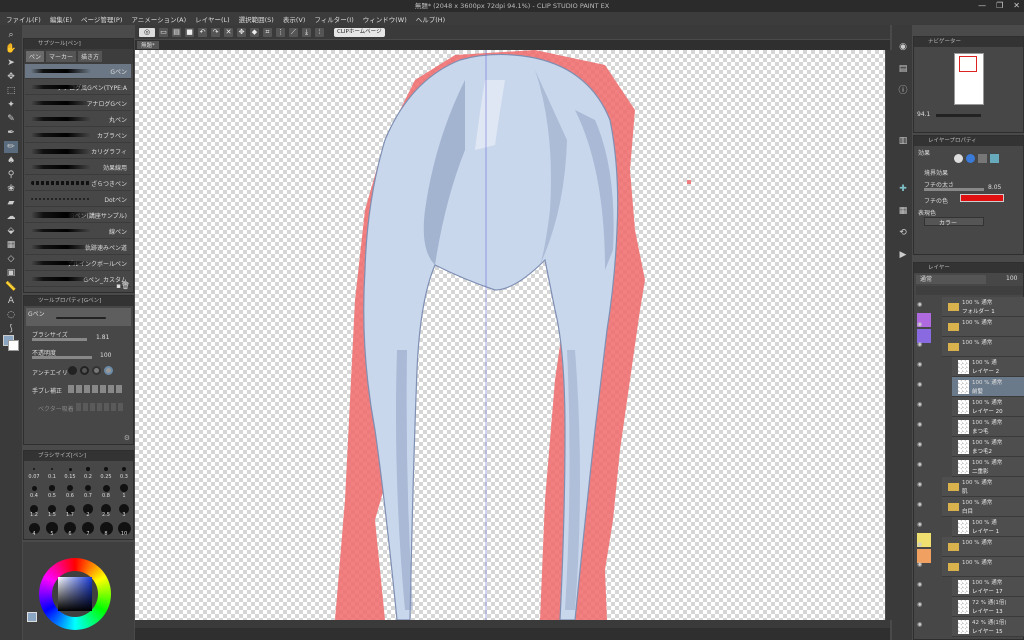  What do you see at coordinates (954, 222) in the screenshot?
I see `expression-color-select: カラー` at bounding box center [954, 222].